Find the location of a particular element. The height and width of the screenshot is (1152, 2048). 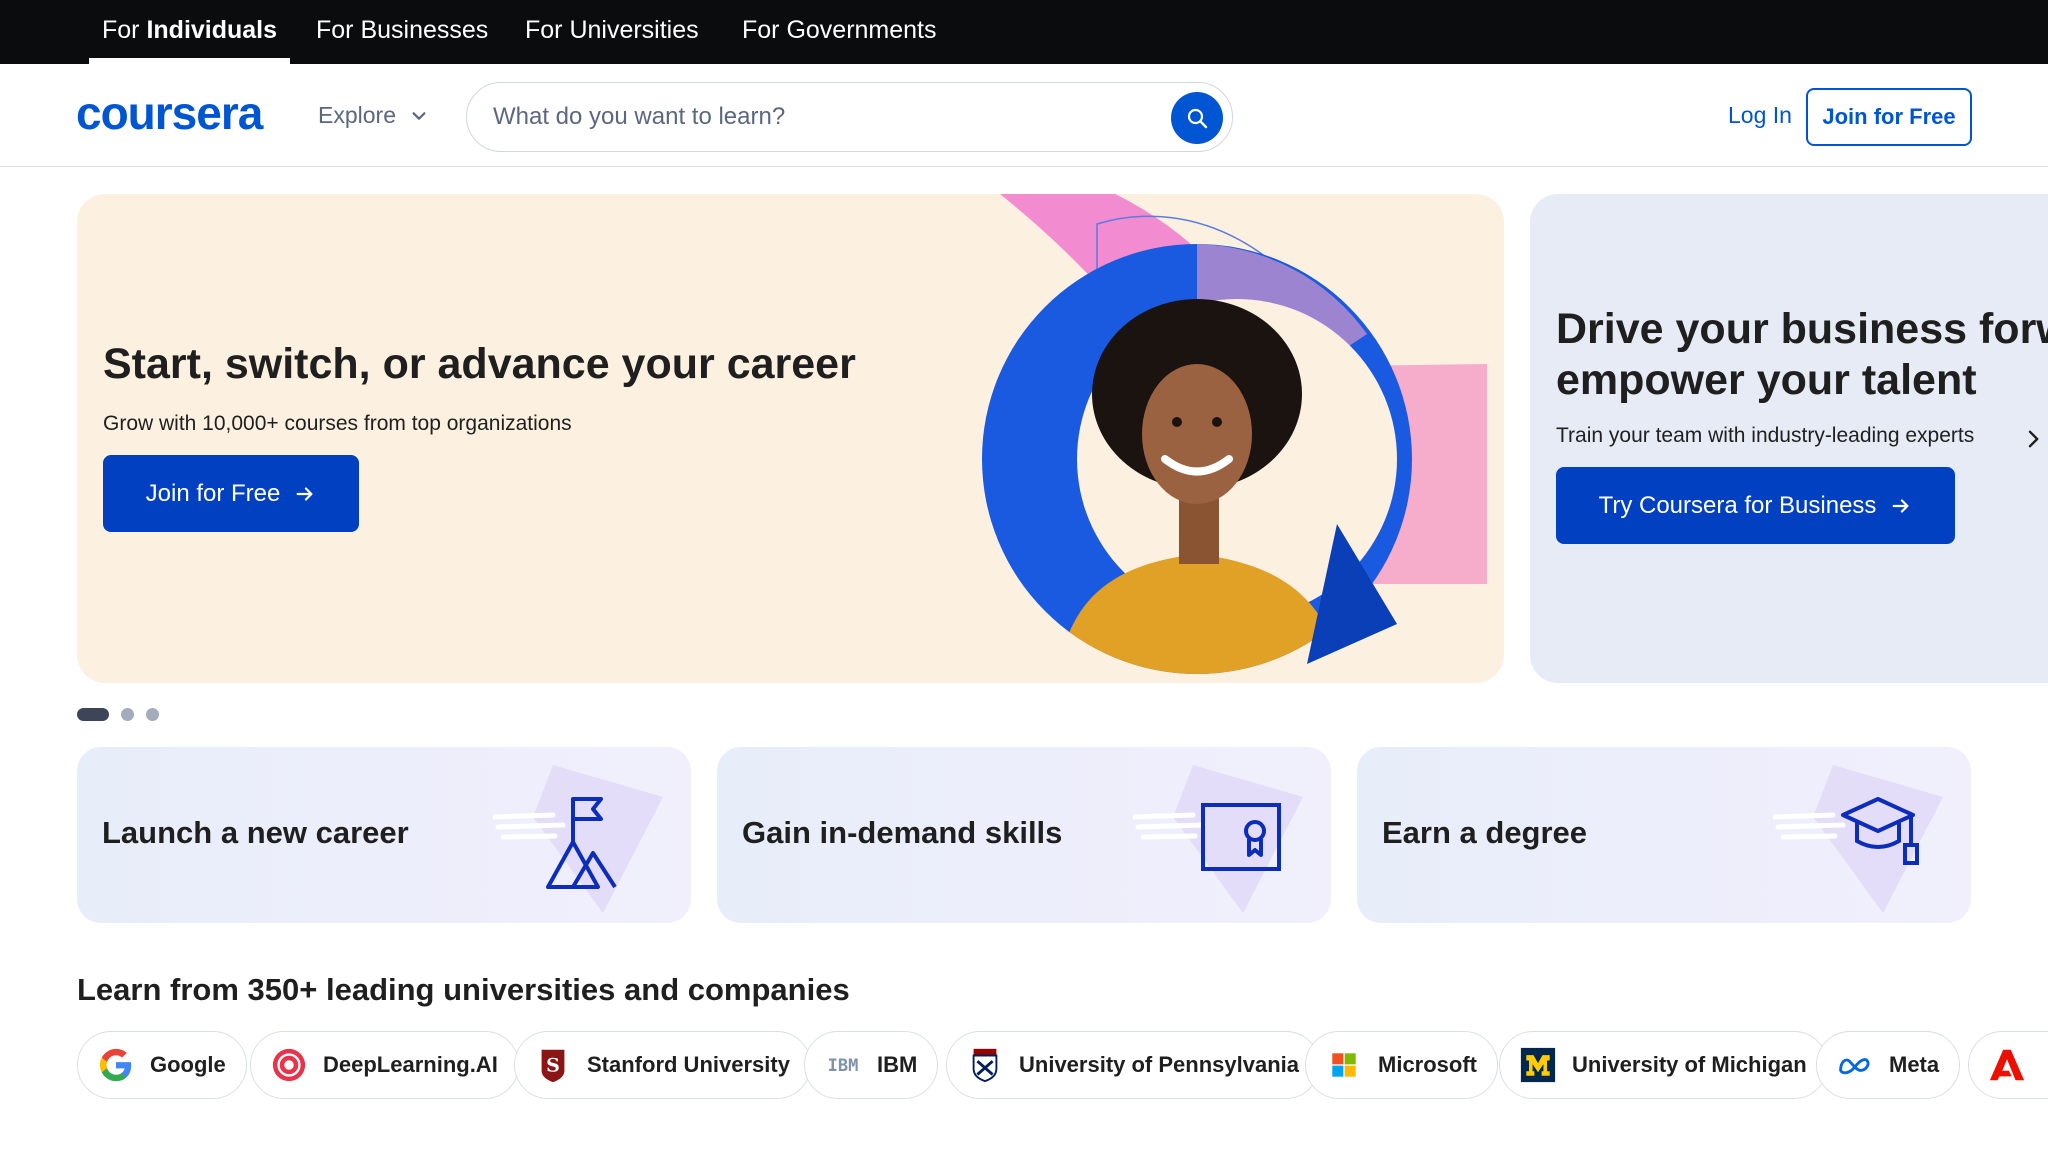

goal-card-earn-degree: Earn a degree is located at coordinates (1664, 835).